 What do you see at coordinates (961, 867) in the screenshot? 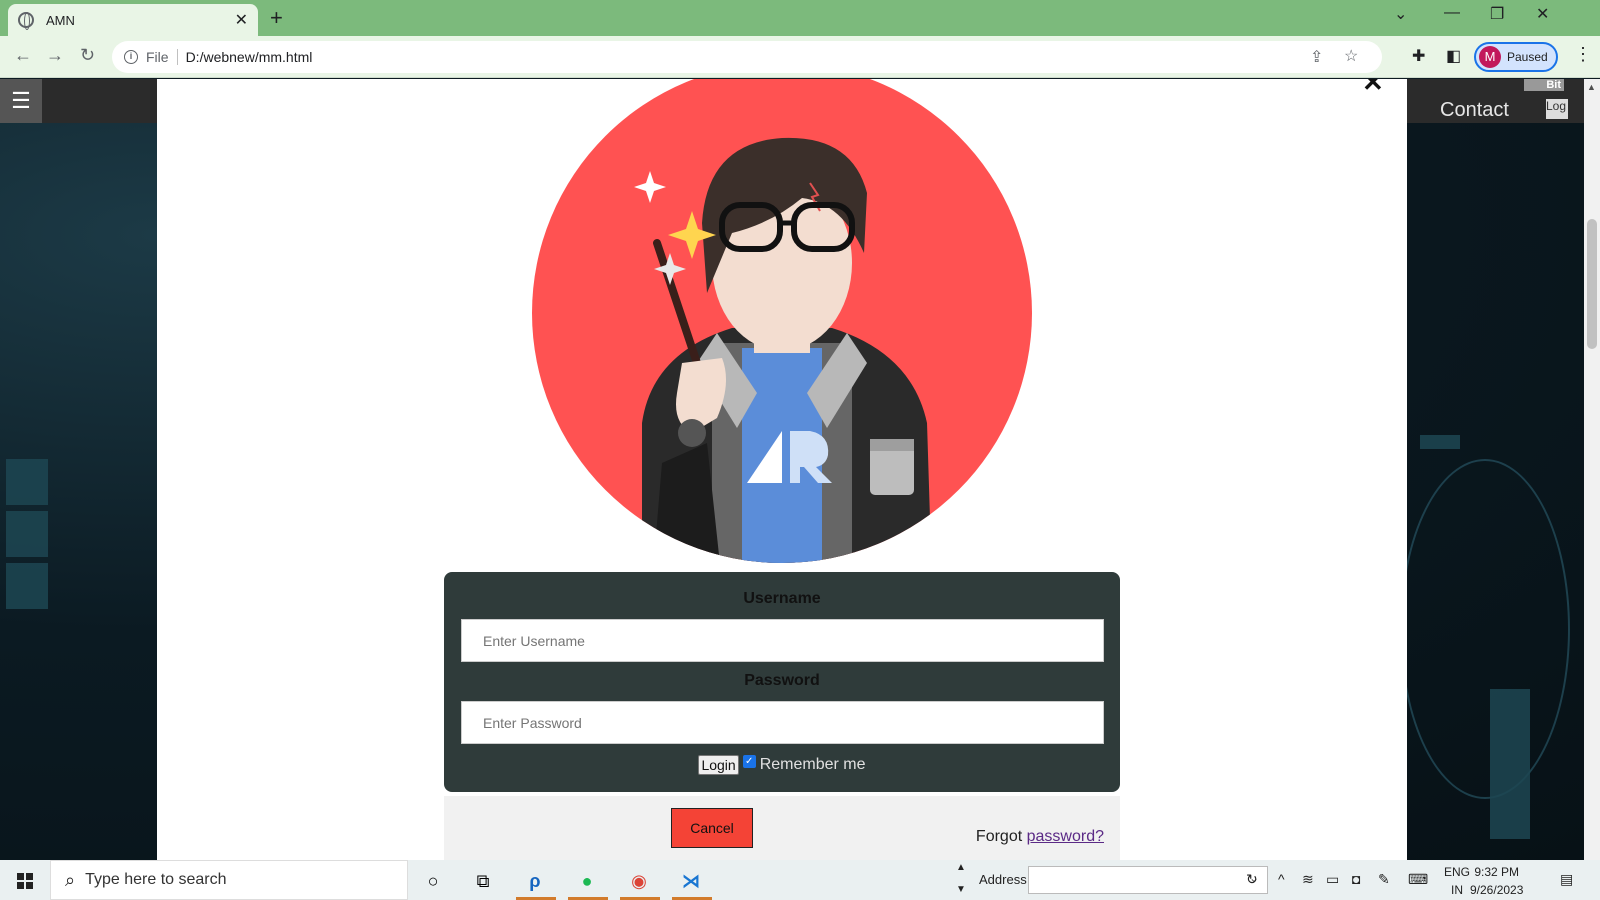
I see `toolbar-scroll-up-icon: ▲` at bounding box center [961, 867].